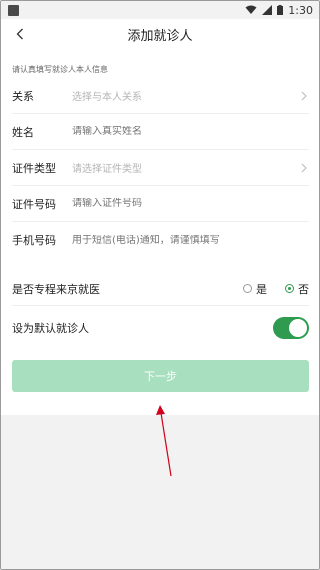 This screenshot has height=570, width=320. What do you see at coordinates (34, 204) in the screenshot?
I see `id-number-label: 证件号码` at bounding box center [34, 204].